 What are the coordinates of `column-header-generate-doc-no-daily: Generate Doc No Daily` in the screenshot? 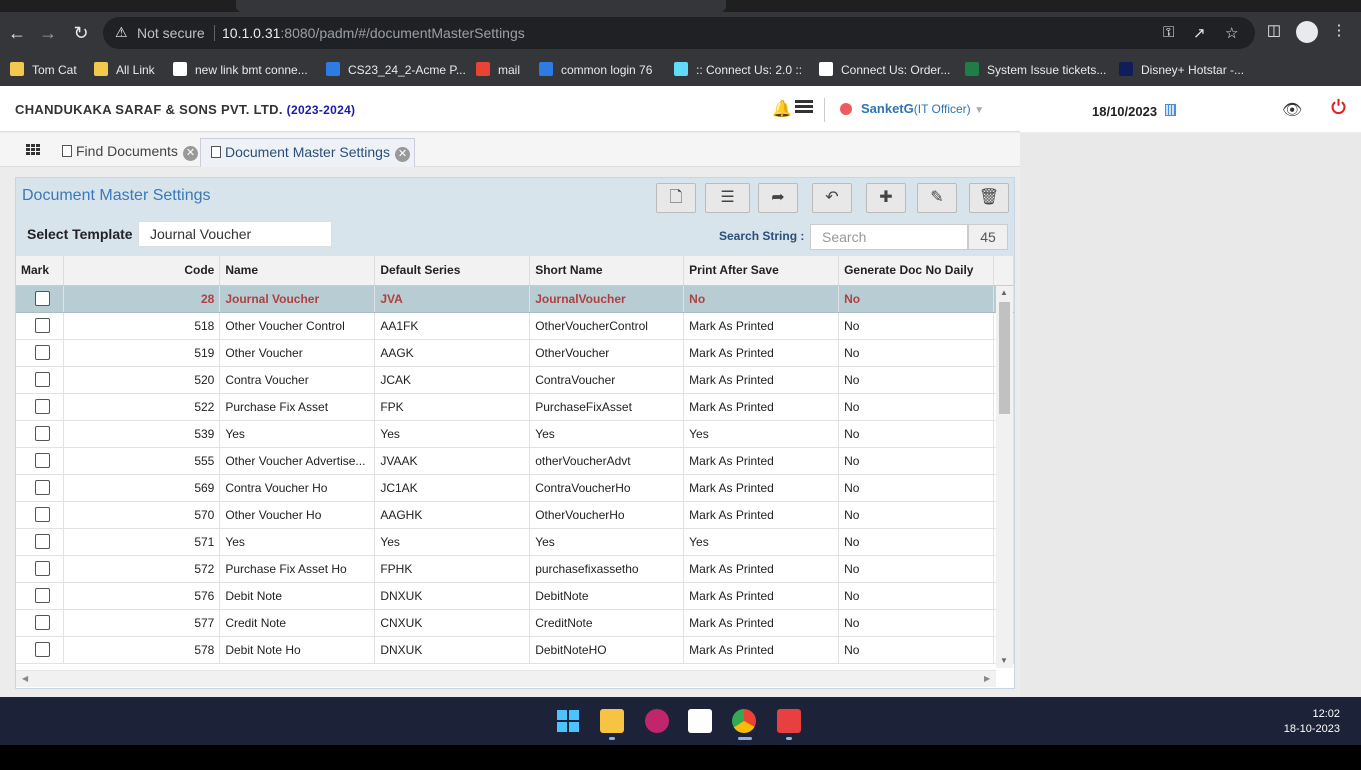 It's located at (916, 271).